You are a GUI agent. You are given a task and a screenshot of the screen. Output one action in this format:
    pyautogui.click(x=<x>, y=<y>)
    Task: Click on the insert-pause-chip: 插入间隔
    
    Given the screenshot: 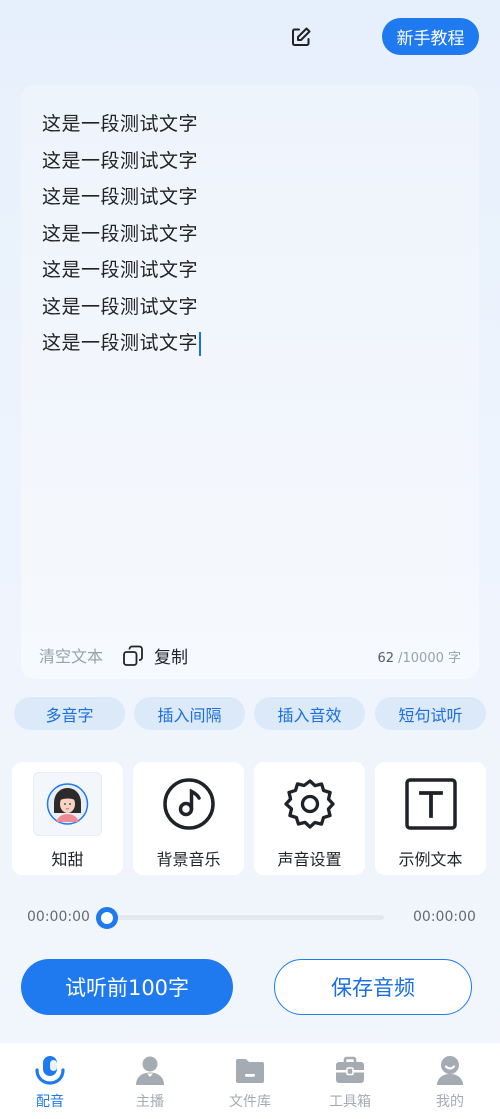 What is the action you would take?
    pyautogui.click(x=189, y=713)
    